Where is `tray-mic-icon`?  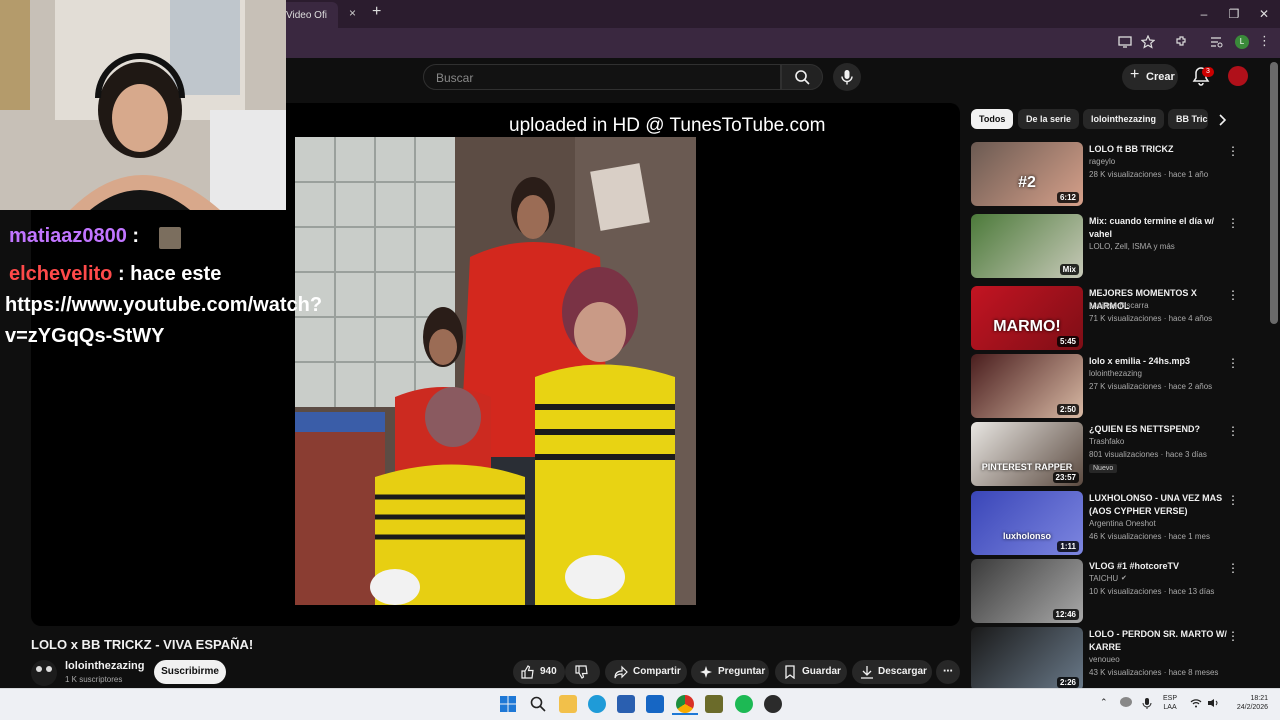
tray-mic-icon is located at coordinates (1147, 703).